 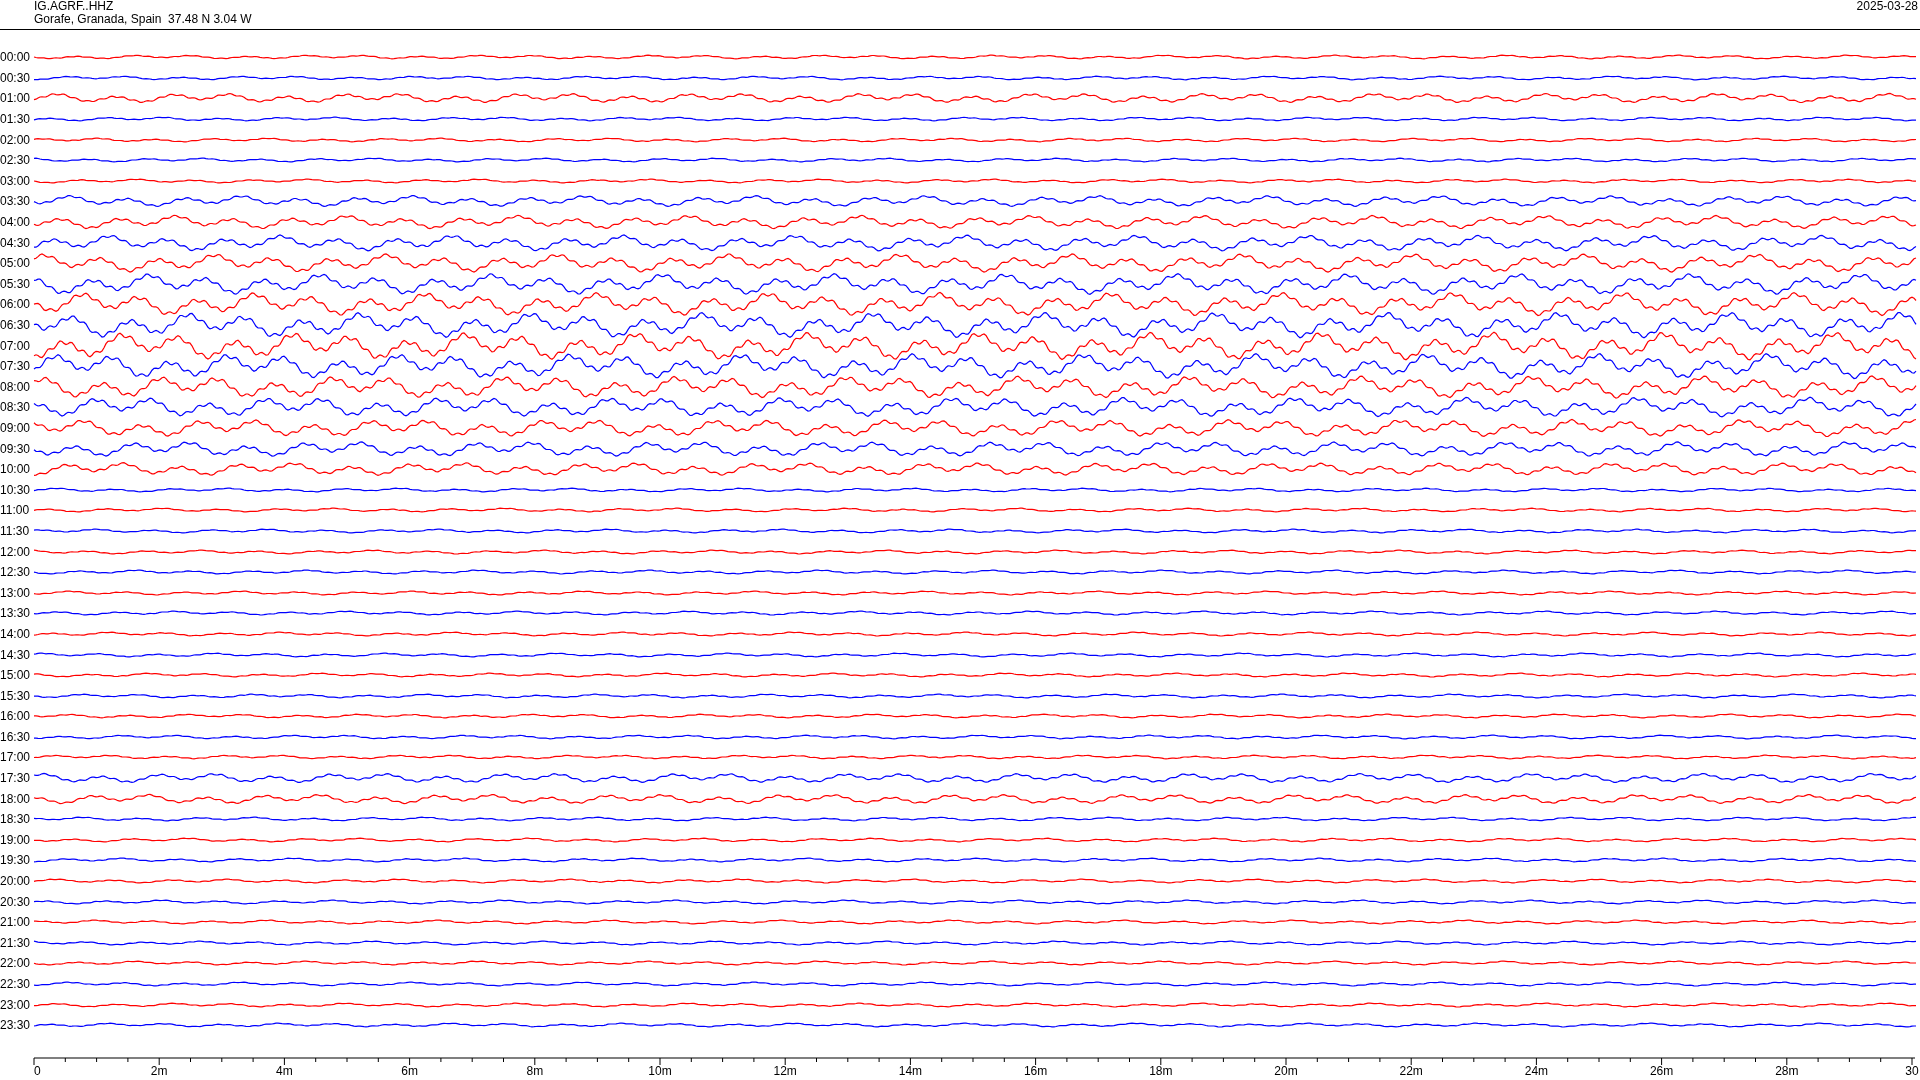 I want to click on time-label: 04:00, so click(x=16, y=222).